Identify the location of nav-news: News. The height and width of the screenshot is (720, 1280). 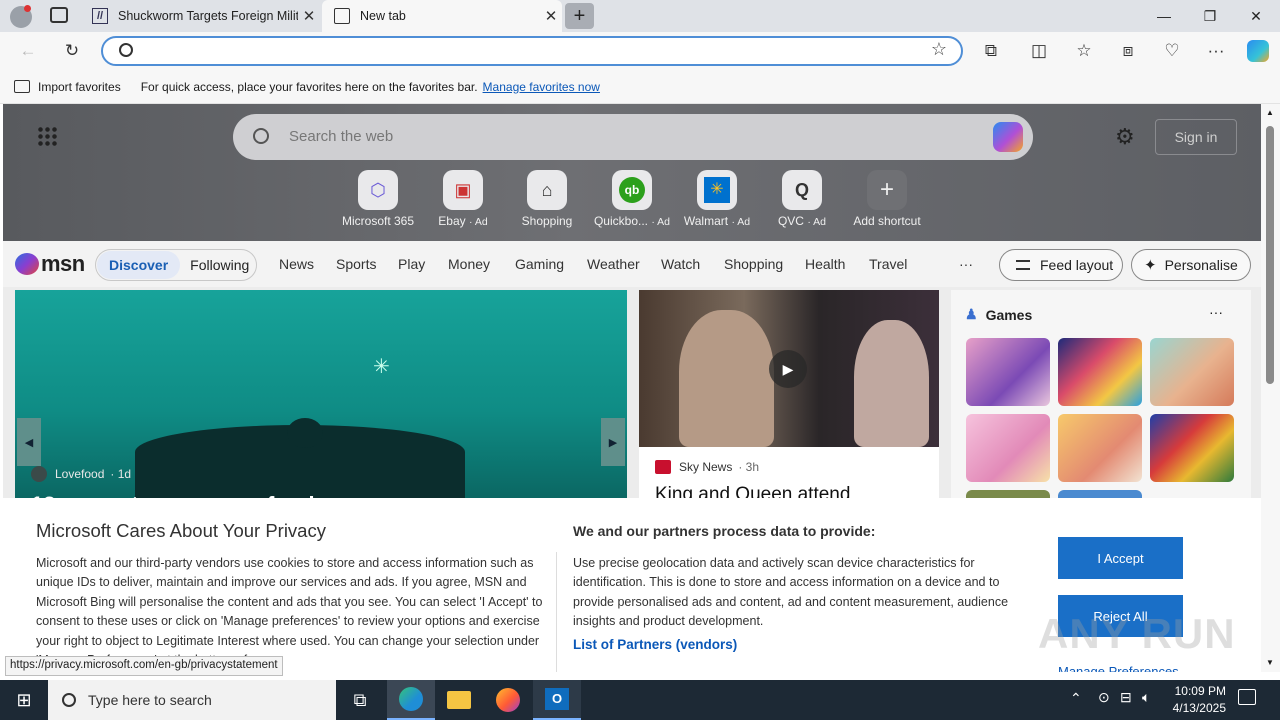
(296, 264).